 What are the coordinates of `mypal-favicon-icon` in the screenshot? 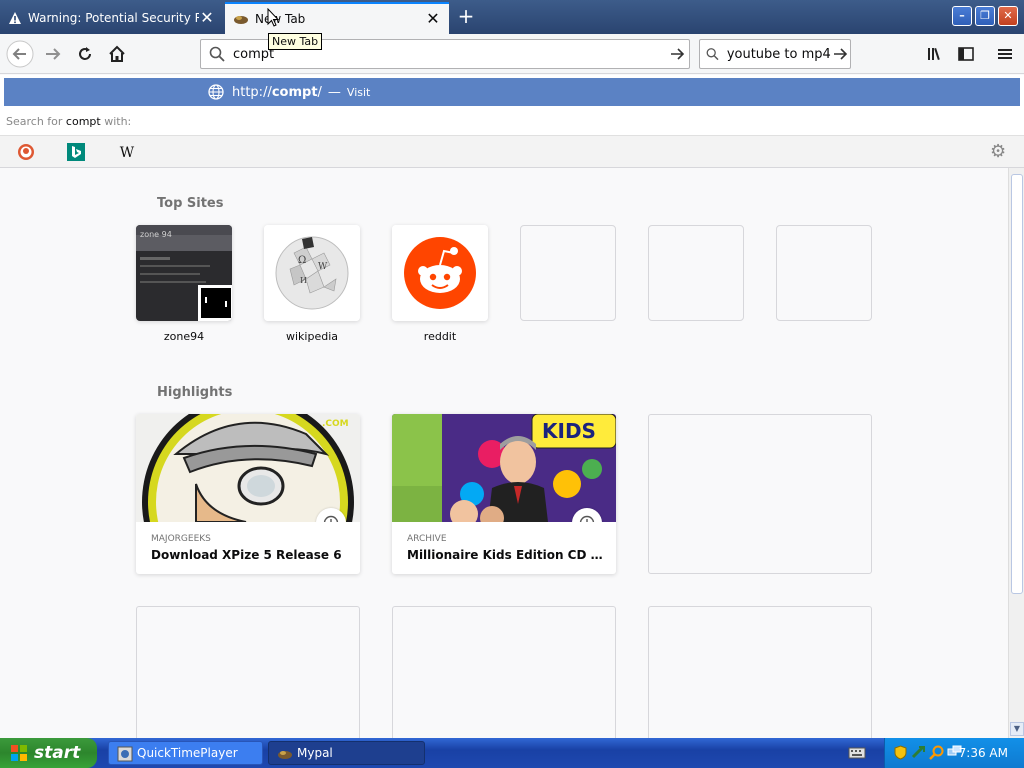 It's located at (241, 20).